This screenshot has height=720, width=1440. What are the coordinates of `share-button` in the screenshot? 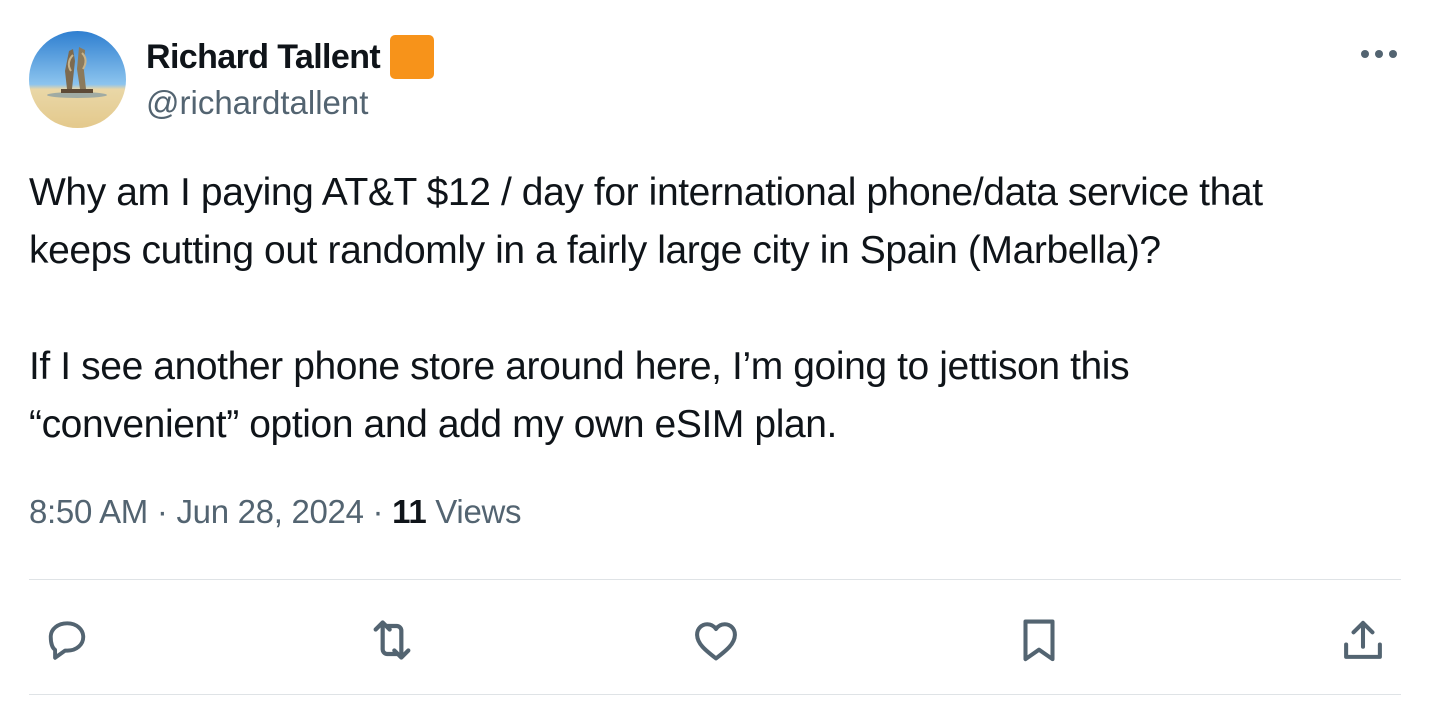 It's located at (1363, 640).